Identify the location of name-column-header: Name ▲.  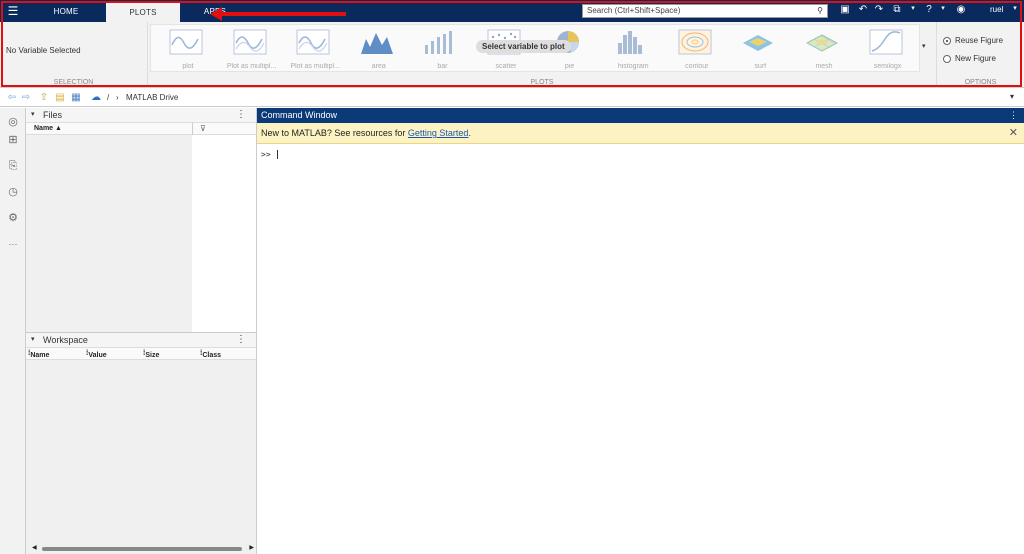
(48, 128).